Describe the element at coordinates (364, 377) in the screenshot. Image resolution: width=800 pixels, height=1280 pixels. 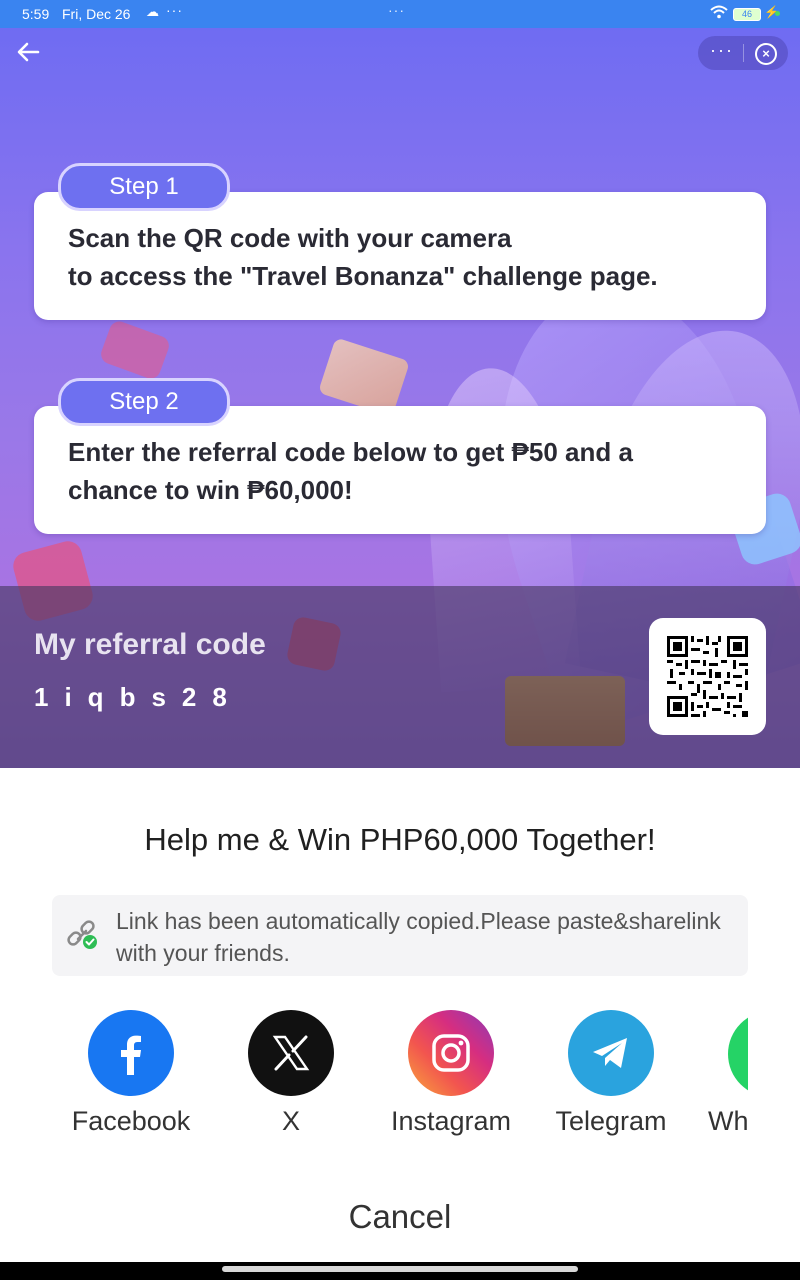
I see `shopping-bag-decoration` at that location.